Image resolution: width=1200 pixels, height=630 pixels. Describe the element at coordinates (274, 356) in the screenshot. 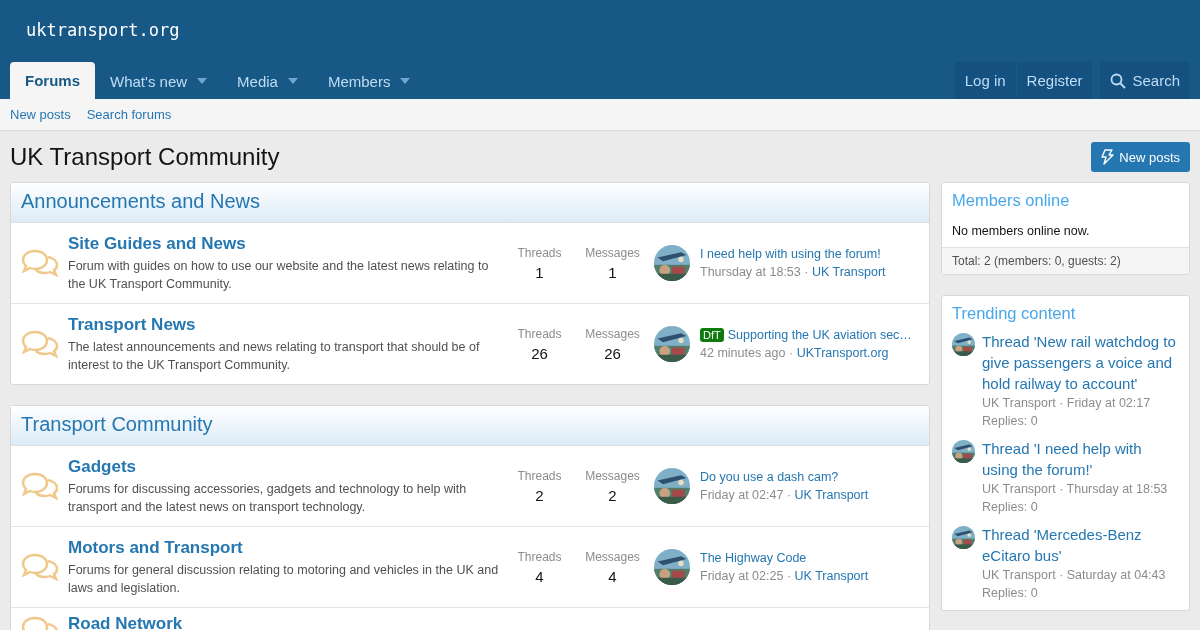

I see `forum-description: The latest announcements and news relating to transport that should be of interest to the UK Transport Community.` at that location.